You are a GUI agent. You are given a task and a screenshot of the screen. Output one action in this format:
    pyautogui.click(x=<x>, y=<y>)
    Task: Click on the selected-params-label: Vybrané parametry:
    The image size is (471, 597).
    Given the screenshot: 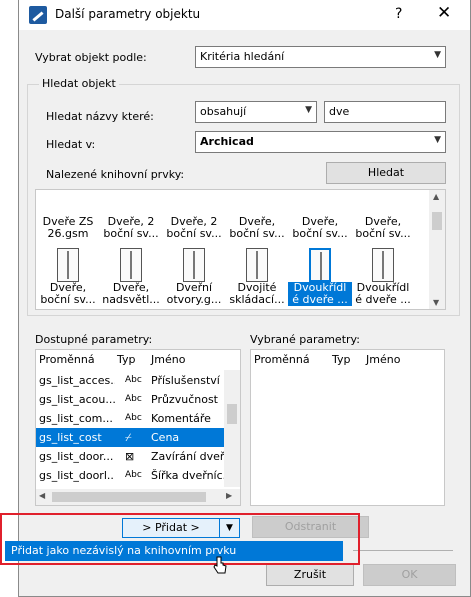 What is the action you would take?
    pyautogui.click(x=305, y=339)
    